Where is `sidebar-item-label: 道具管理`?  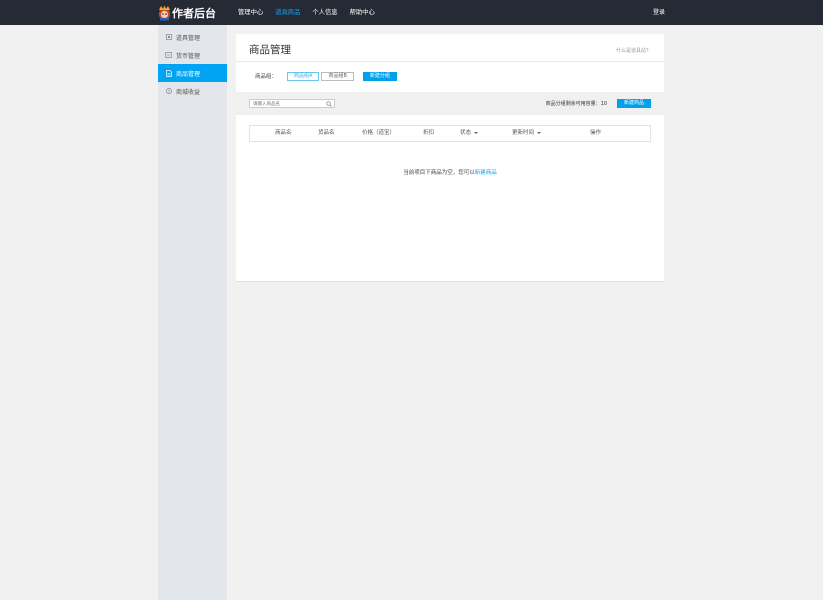 sidebar-item-label: 道具管理 is located at coordinates (188, 38).